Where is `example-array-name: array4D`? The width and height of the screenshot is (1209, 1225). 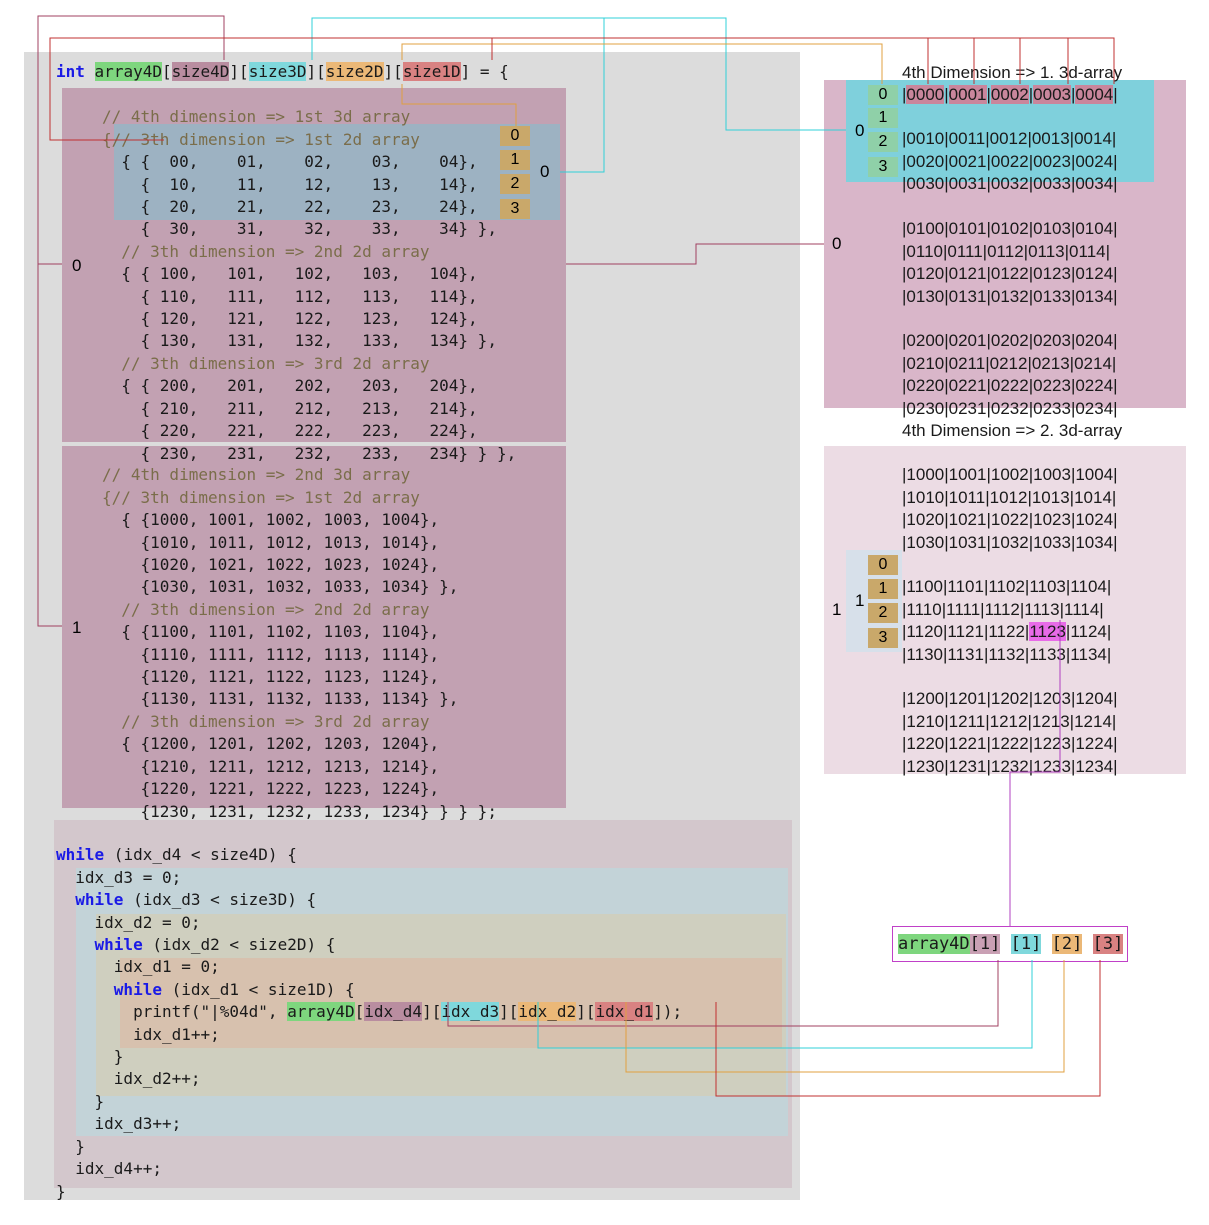 example-array-name: array4D is located at coordinates (934, 944).